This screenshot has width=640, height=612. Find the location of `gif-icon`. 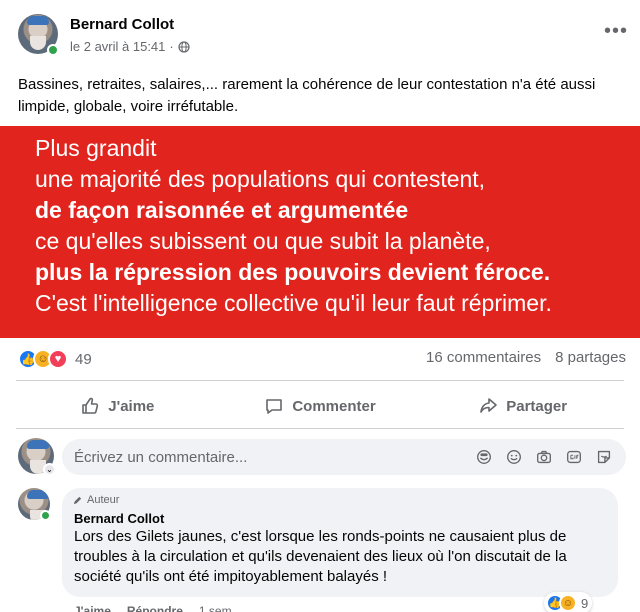

gif-icon is located at coordinates (574, 457).